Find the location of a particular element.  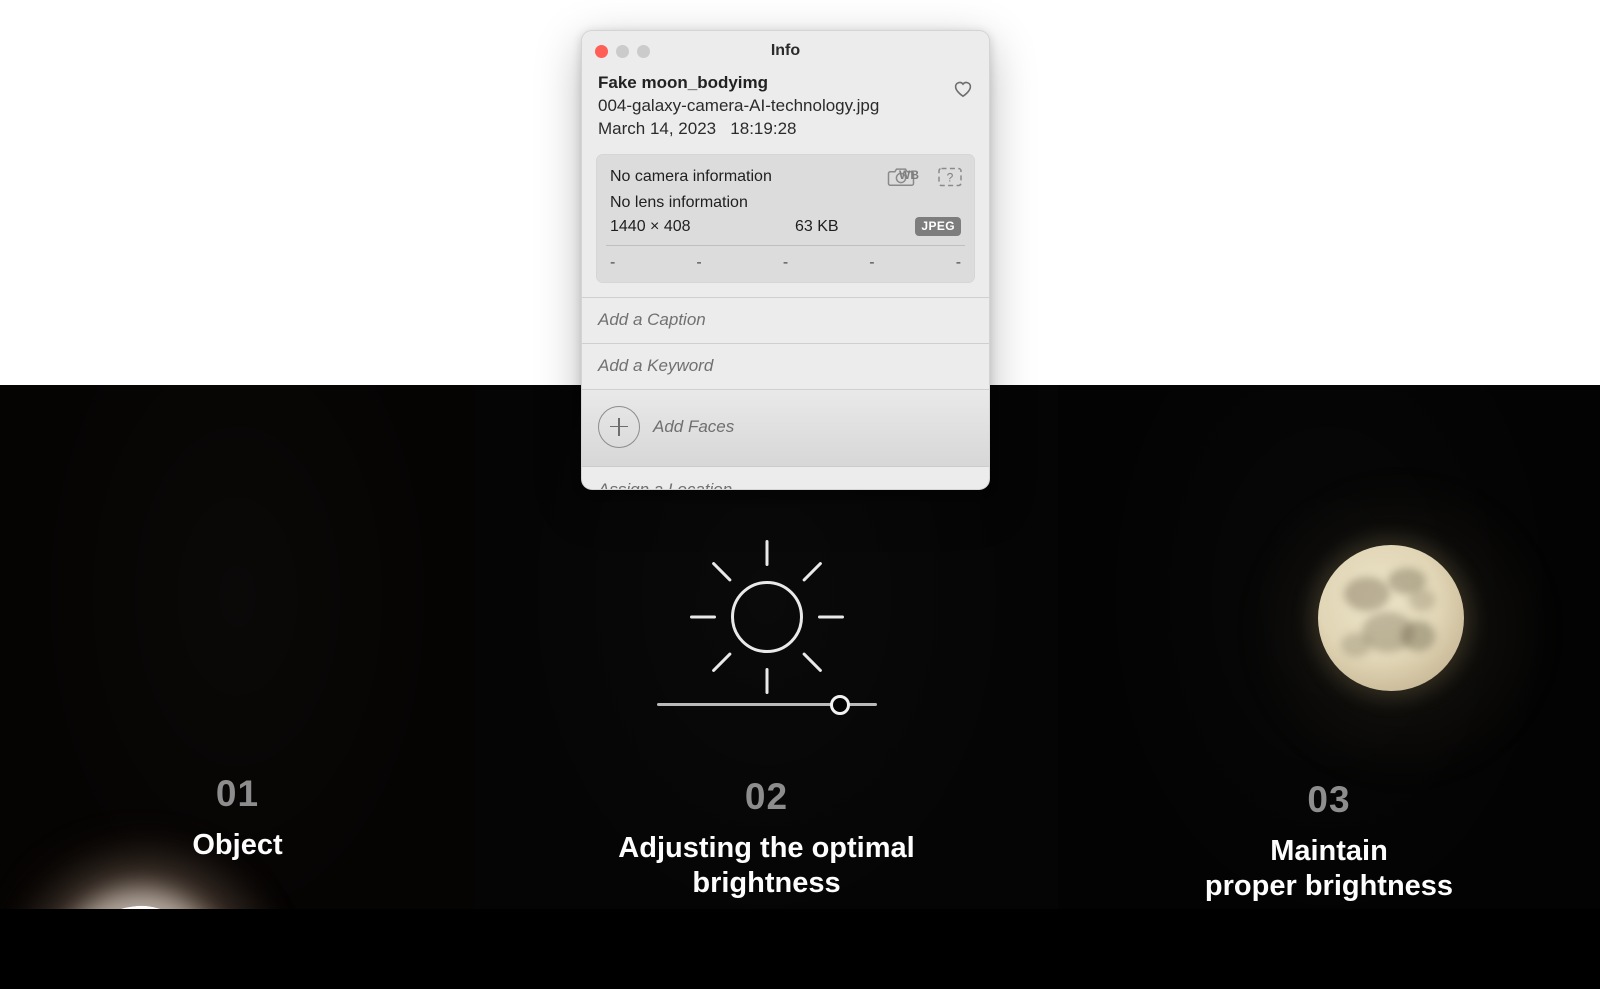

image-dimensions: 1440 × 408 is located at coordinates (650, 226).